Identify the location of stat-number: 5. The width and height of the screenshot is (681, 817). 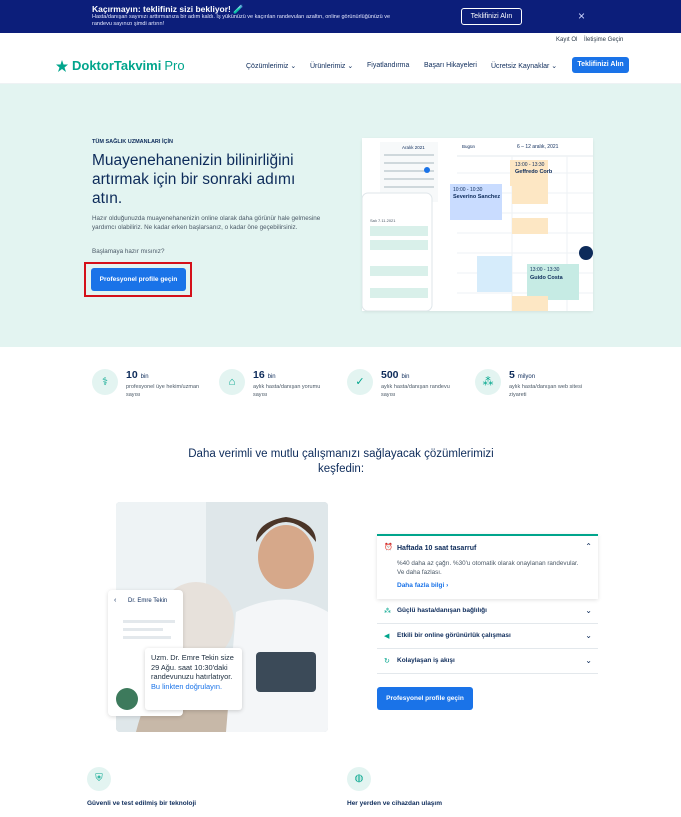
(512, 375).